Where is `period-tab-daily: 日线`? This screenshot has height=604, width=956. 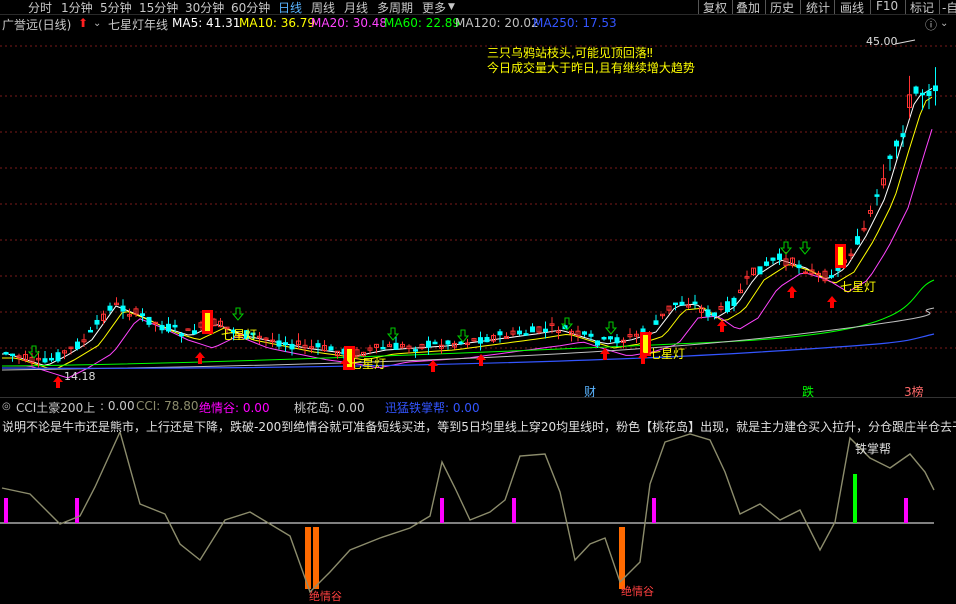 period-tab-daily: 日线 is located at coordinates (290, 8).